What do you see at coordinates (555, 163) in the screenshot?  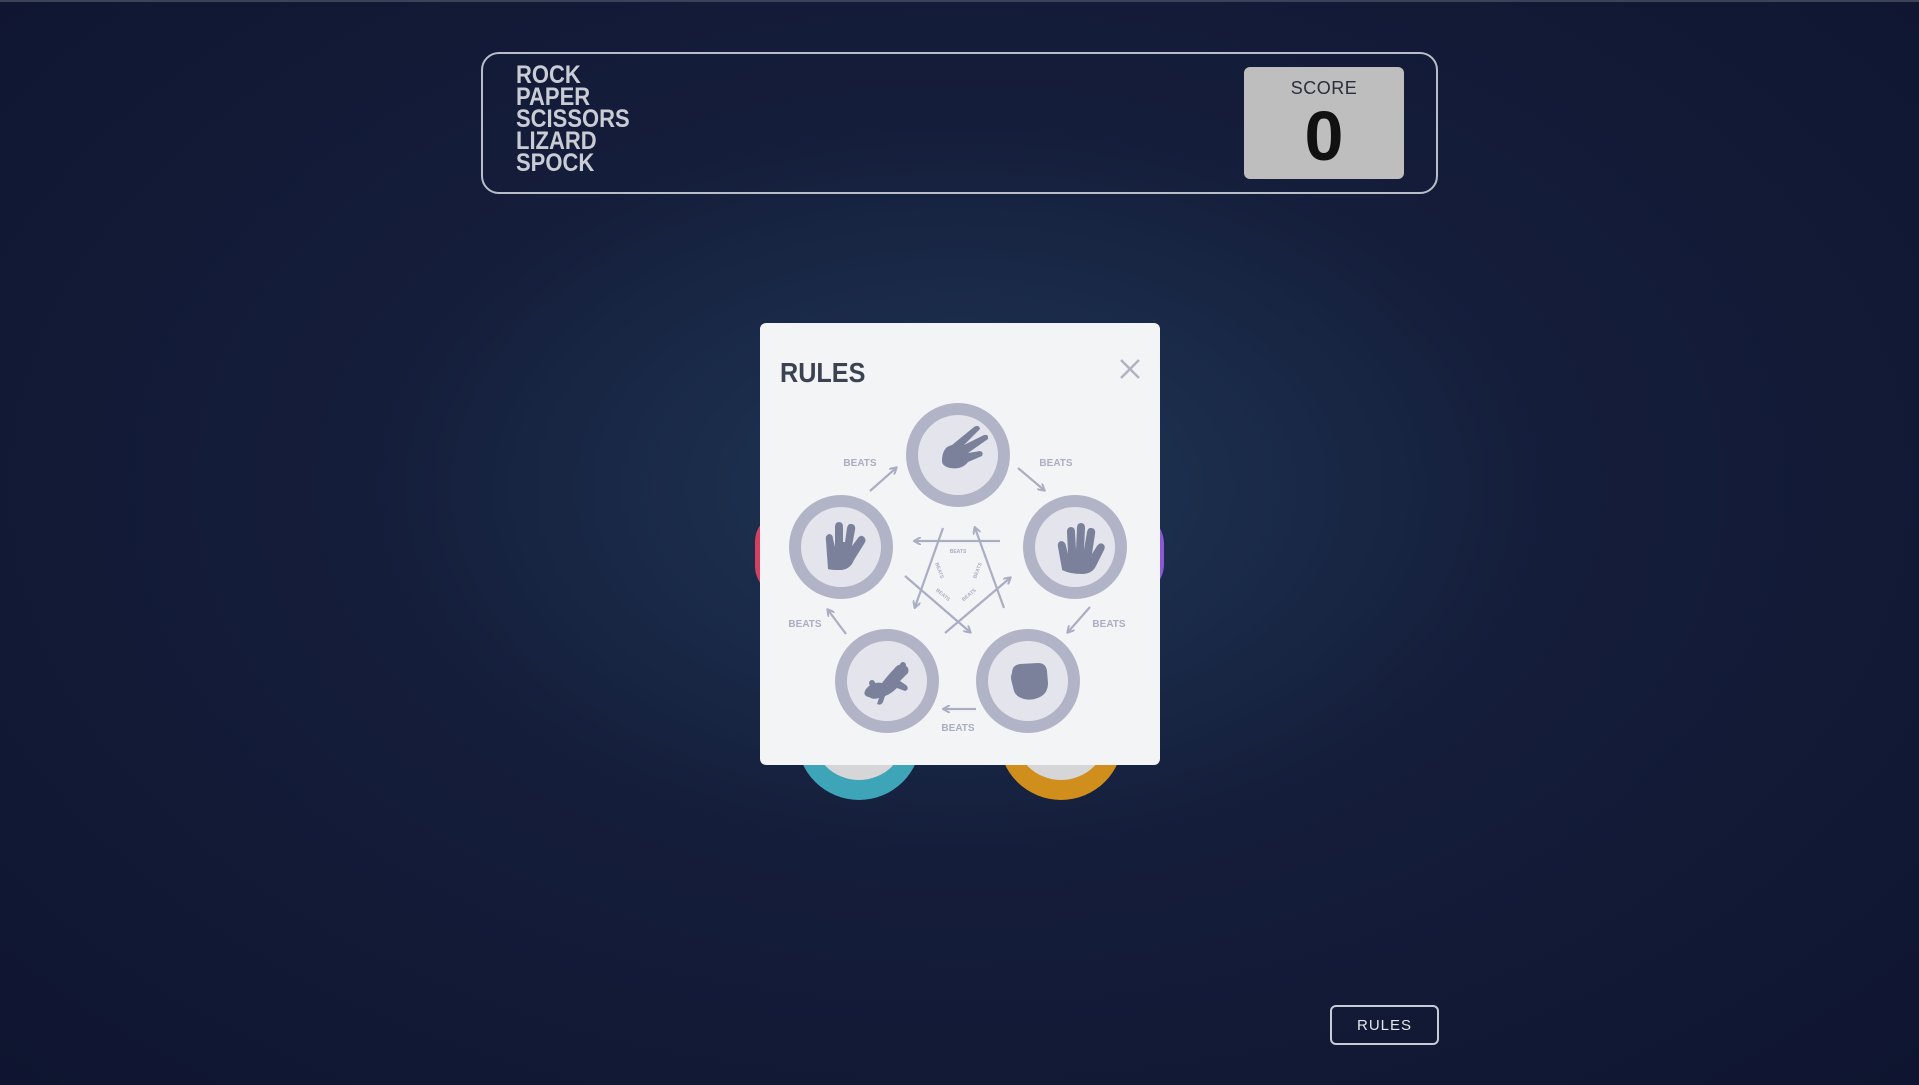 I see `title-line-spock: SPOCK` at bounding box center [555, 163].